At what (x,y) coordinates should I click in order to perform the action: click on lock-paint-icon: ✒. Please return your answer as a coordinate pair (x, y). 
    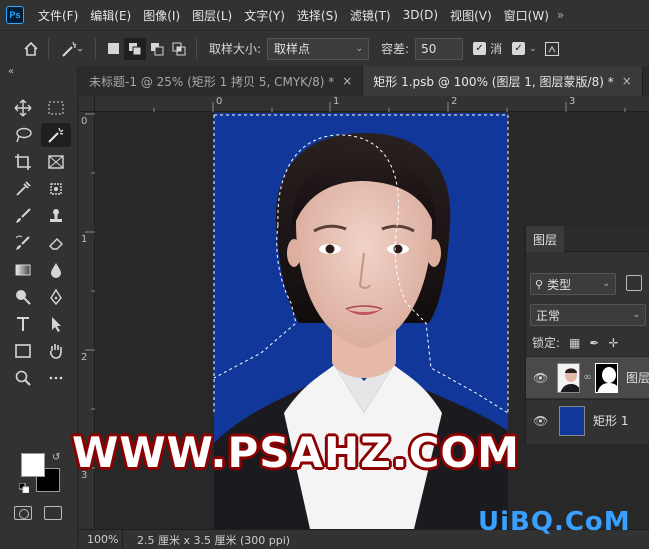
    Looking at the image, I should click on (594, 343).